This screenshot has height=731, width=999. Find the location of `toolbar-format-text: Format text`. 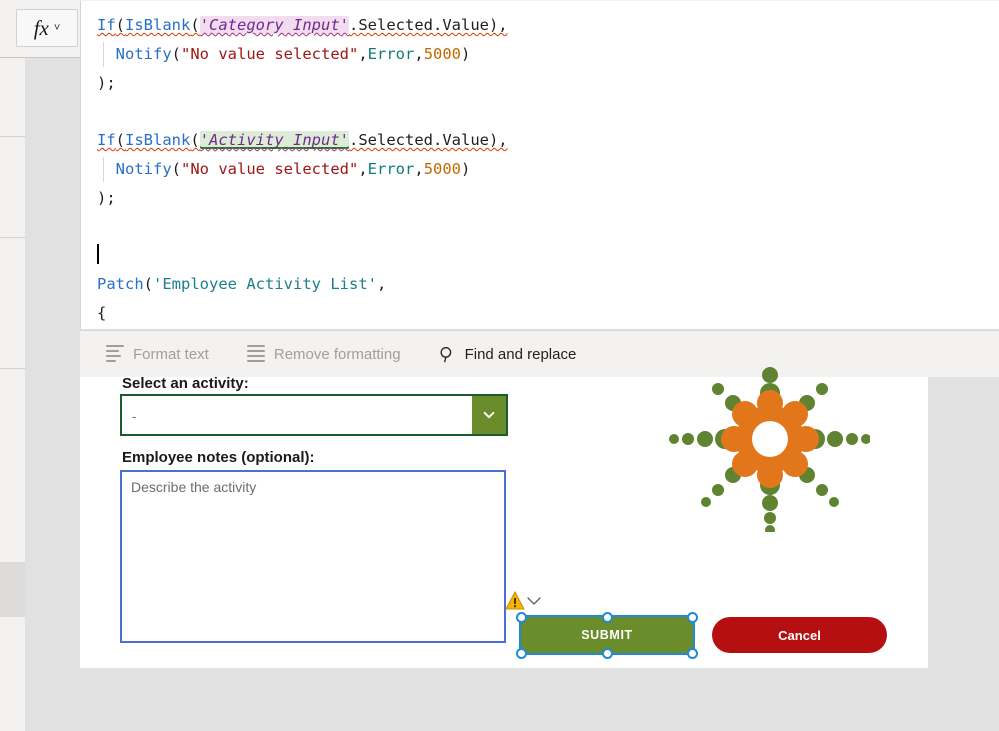

toolbar-format-text: Format text is located at coordinates (157, 355).